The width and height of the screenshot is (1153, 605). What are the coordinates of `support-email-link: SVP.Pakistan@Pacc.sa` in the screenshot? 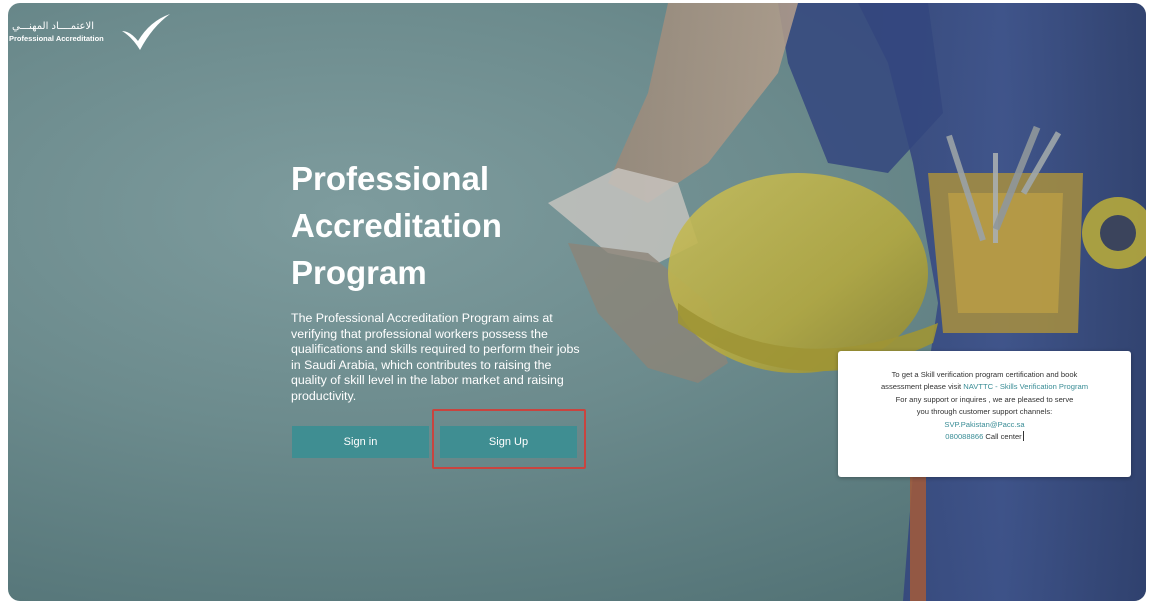 It's located at (984, 424).